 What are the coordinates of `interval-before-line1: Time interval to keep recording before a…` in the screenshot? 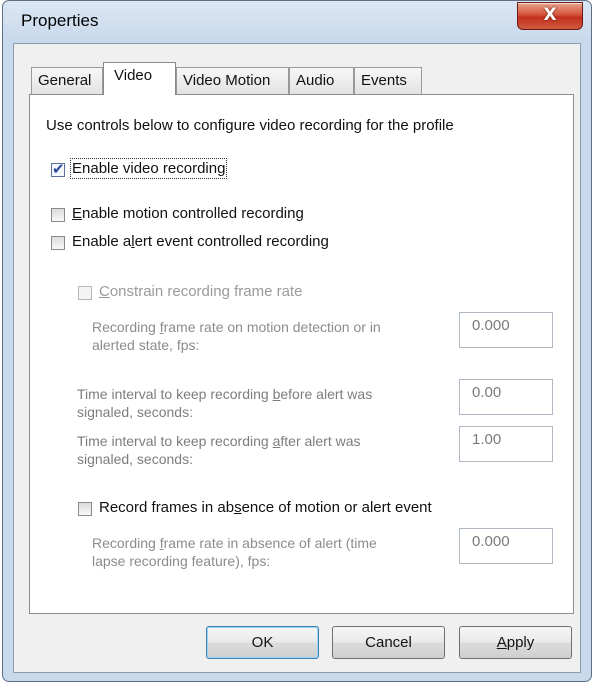 It's located at (224, 394).